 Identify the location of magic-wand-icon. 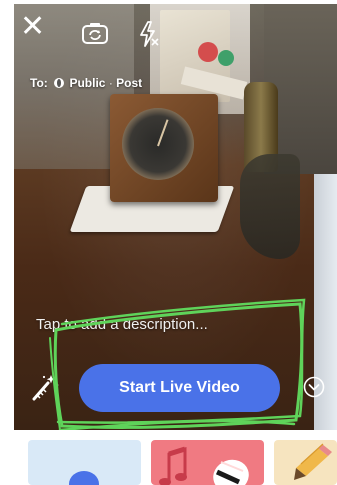
(45, 387).